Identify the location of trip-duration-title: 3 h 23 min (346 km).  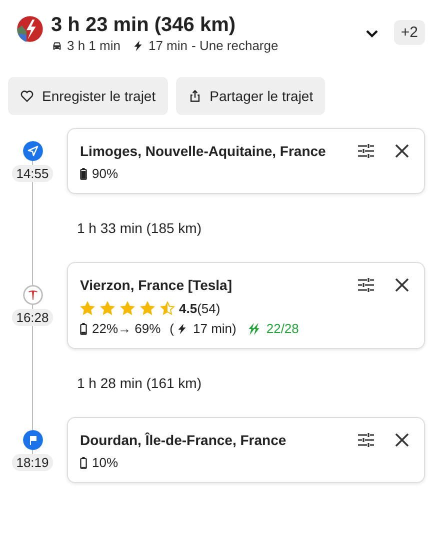
(144, 25).